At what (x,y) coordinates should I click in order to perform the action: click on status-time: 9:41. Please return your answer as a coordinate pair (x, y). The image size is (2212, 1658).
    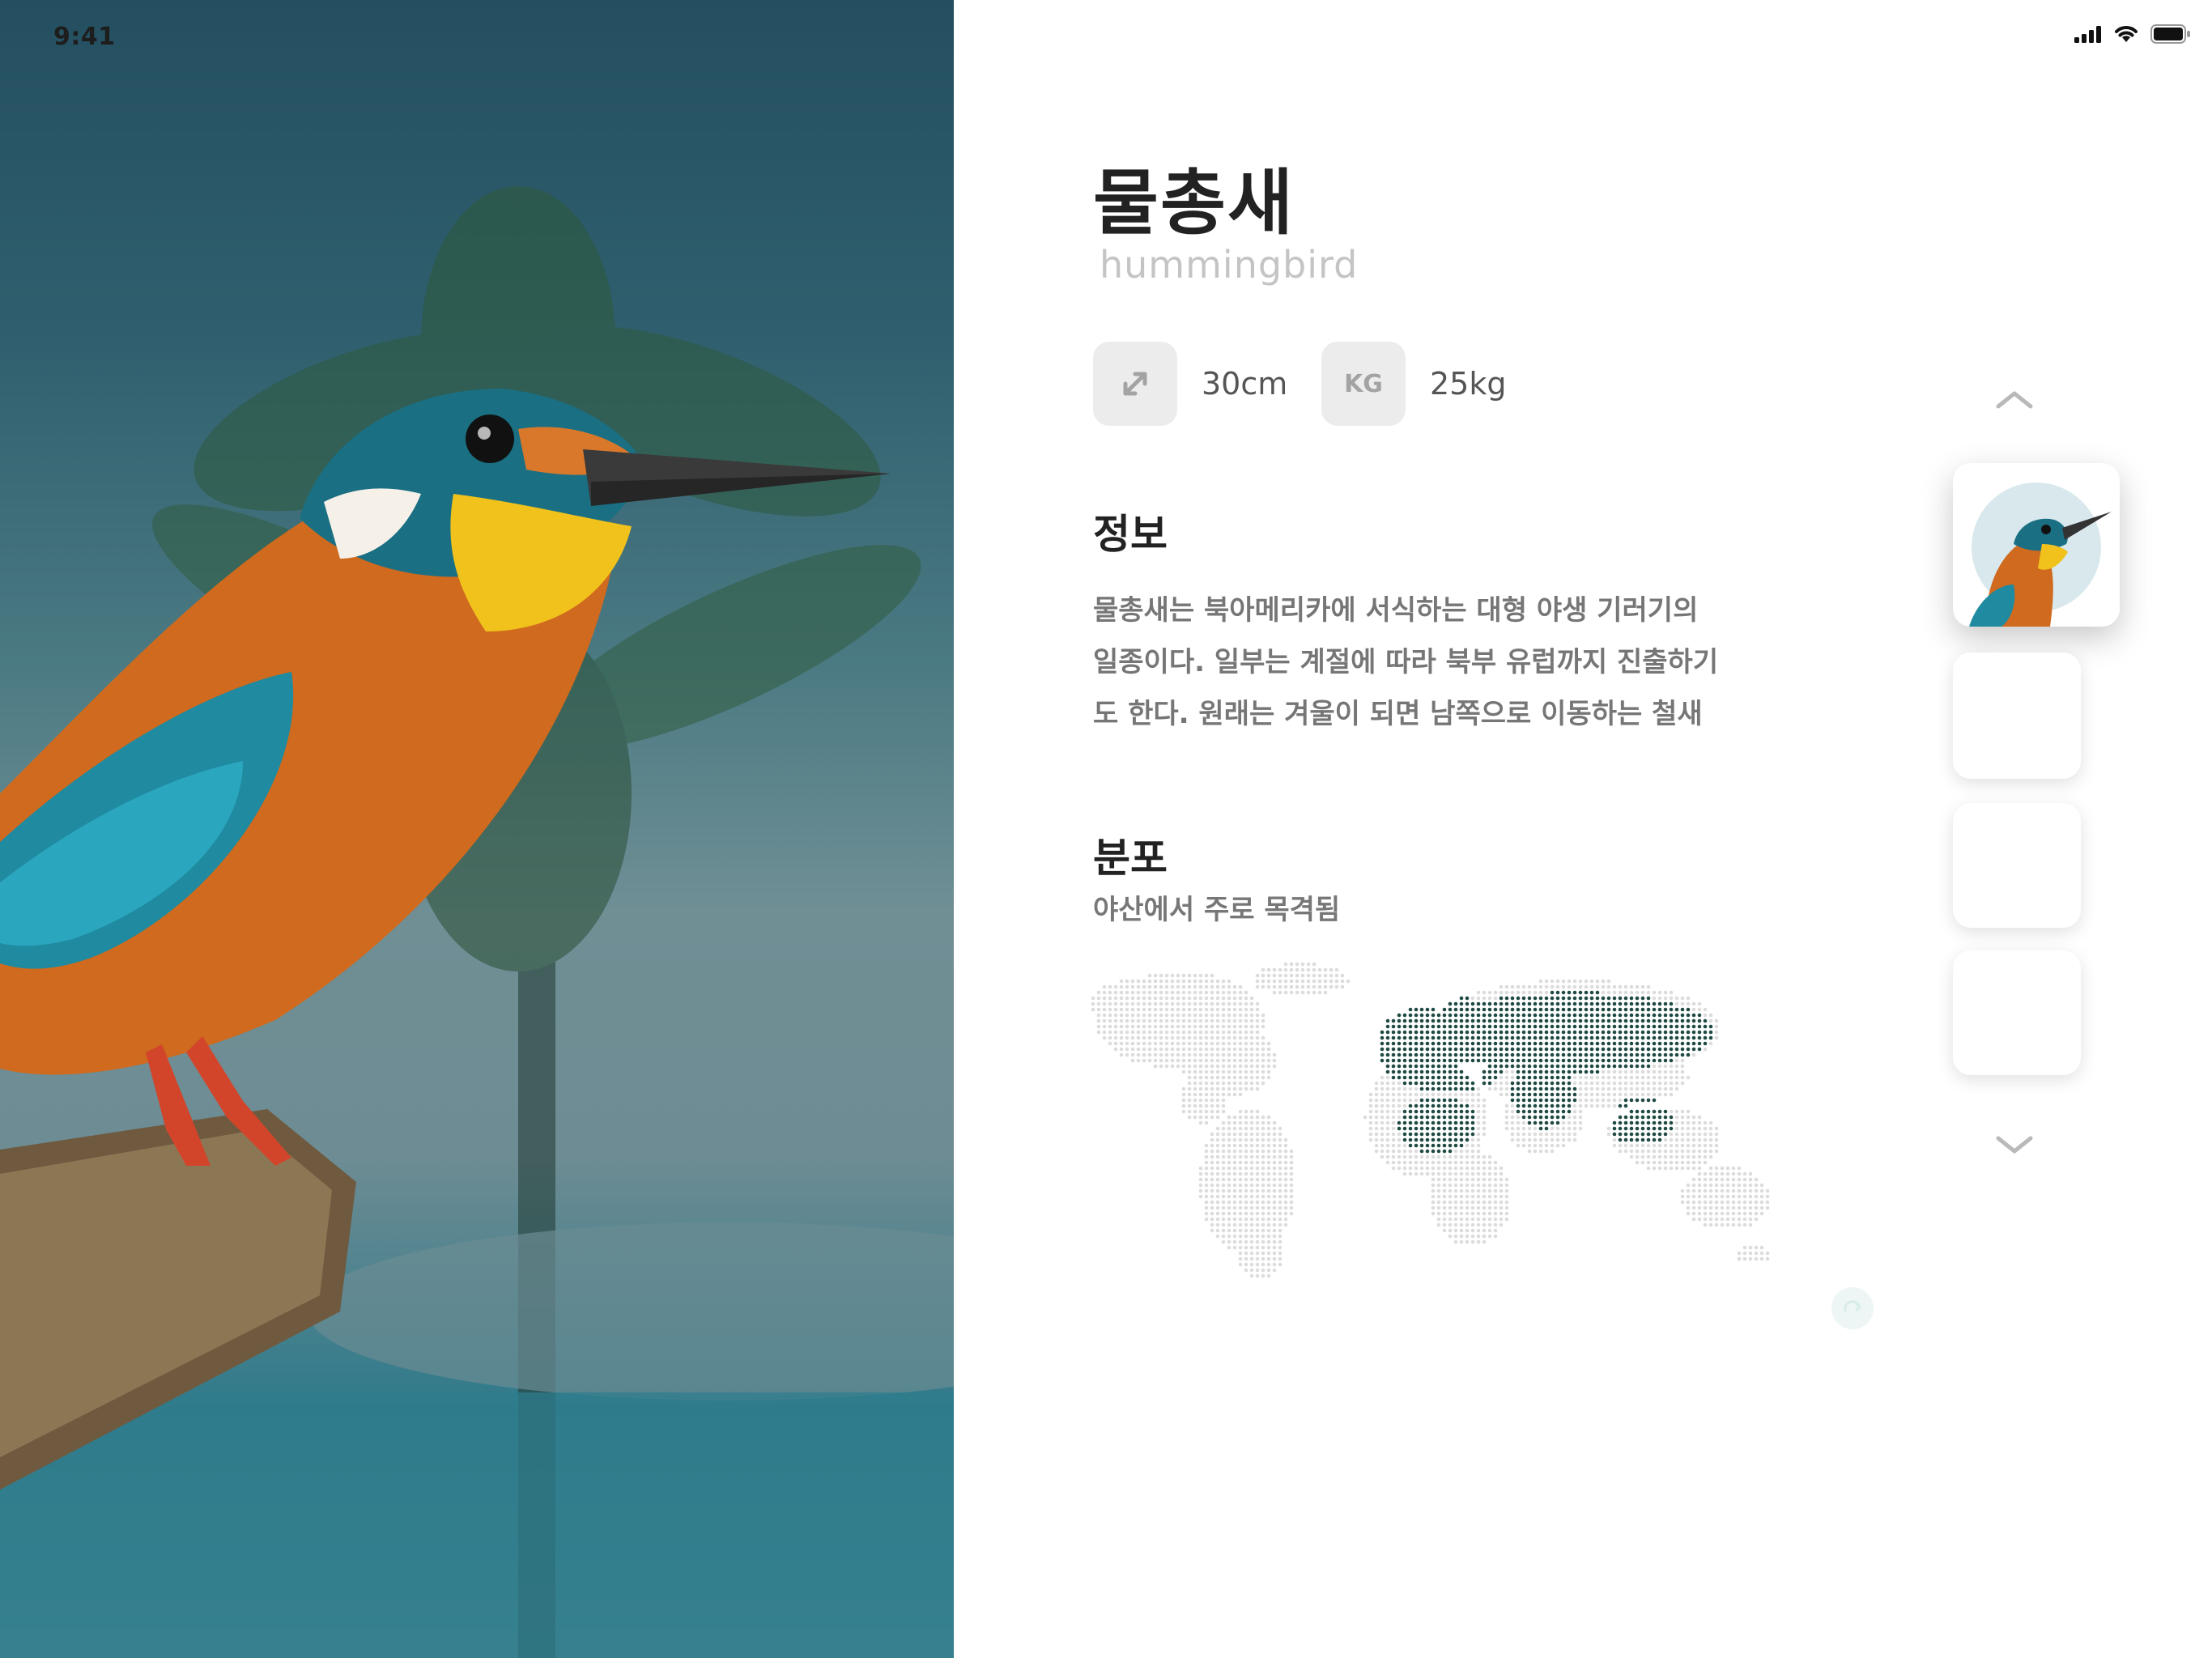
    Looking at the image, I should click on (85, 37).